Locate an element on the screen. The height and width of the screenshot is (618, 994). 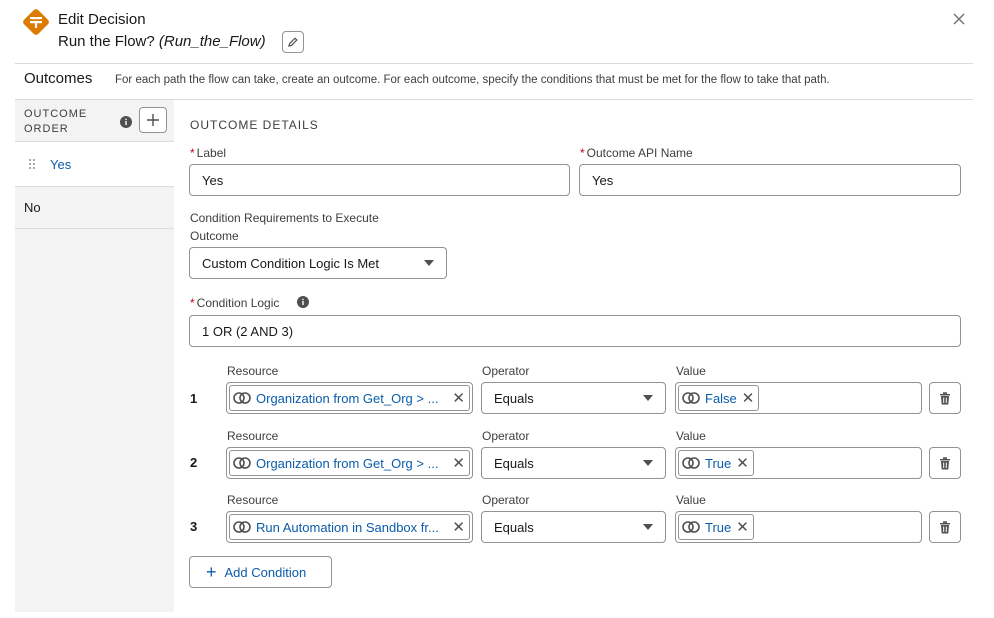
edit-name-button is located at coordinates (293, 42).